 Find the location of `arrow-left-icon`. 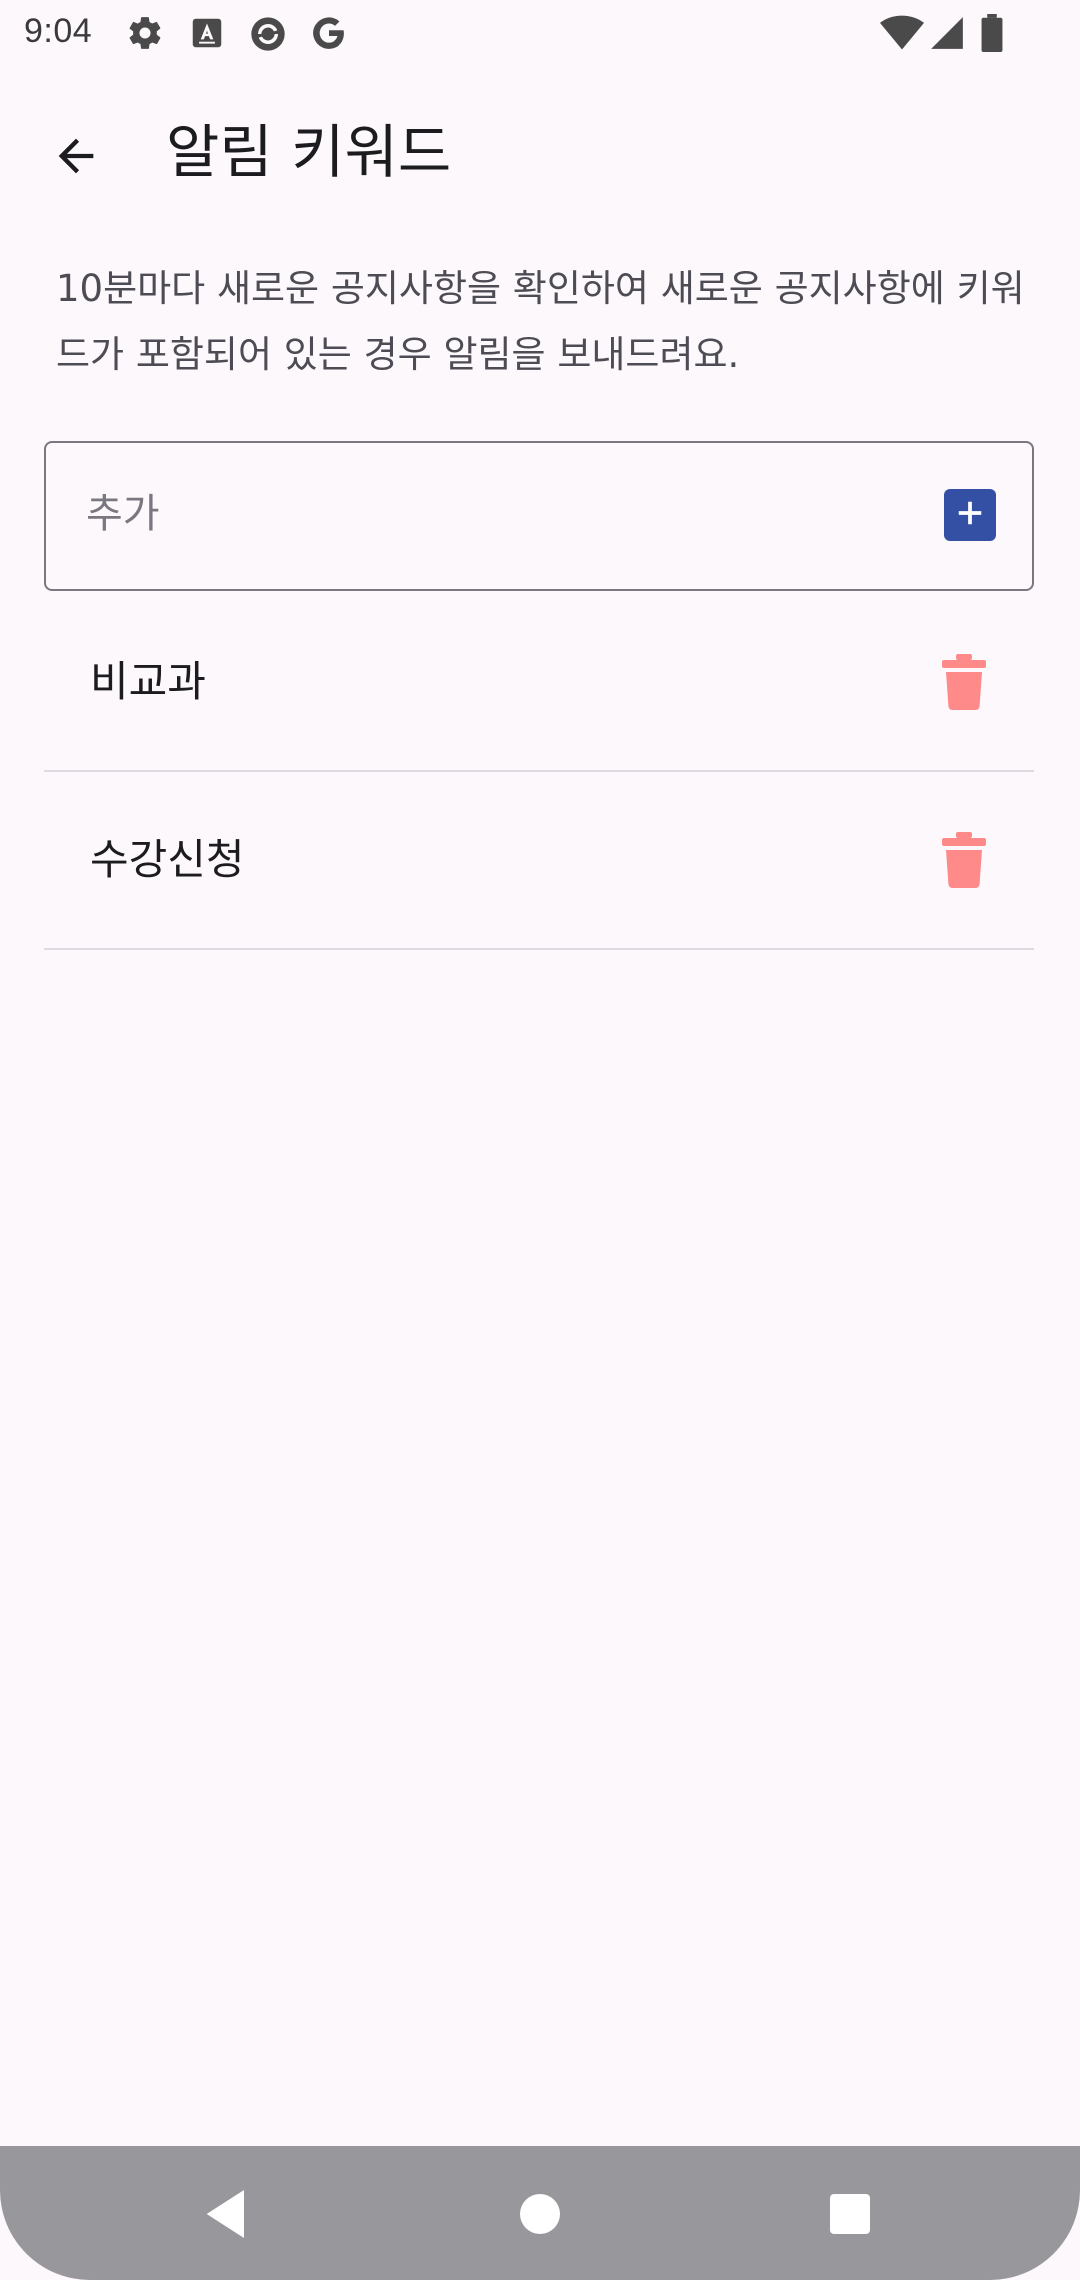

arrow-left-icon is located at coordinates (76, 158).